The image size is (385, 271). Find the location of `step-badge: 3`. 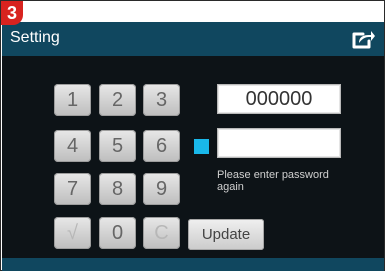

step-badge: 3 is located at coordinates (12, 13).